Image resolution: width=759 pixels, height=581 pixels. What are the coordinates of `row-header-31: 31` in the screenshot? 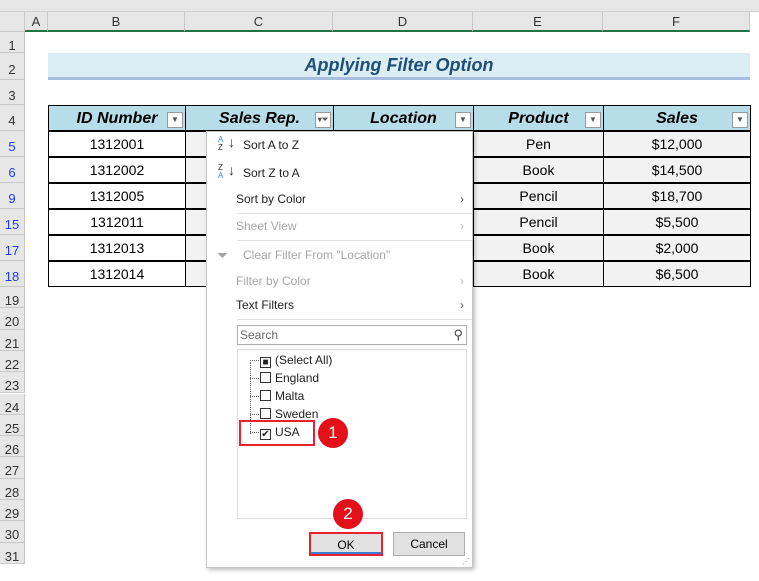 It's located at (12, 553).